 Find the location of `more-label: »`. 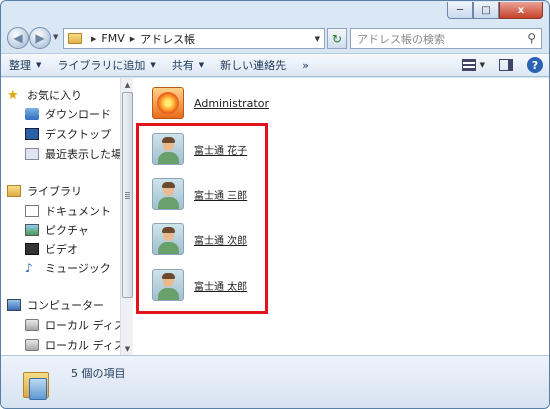

more-label: » is located at coordinates (305, 65).